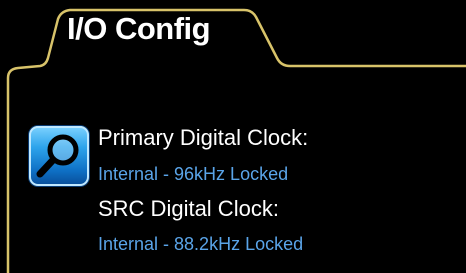 The height and width of the screenshot is (273, 466). I want to click on magnifier-icon, so click(57, 156).